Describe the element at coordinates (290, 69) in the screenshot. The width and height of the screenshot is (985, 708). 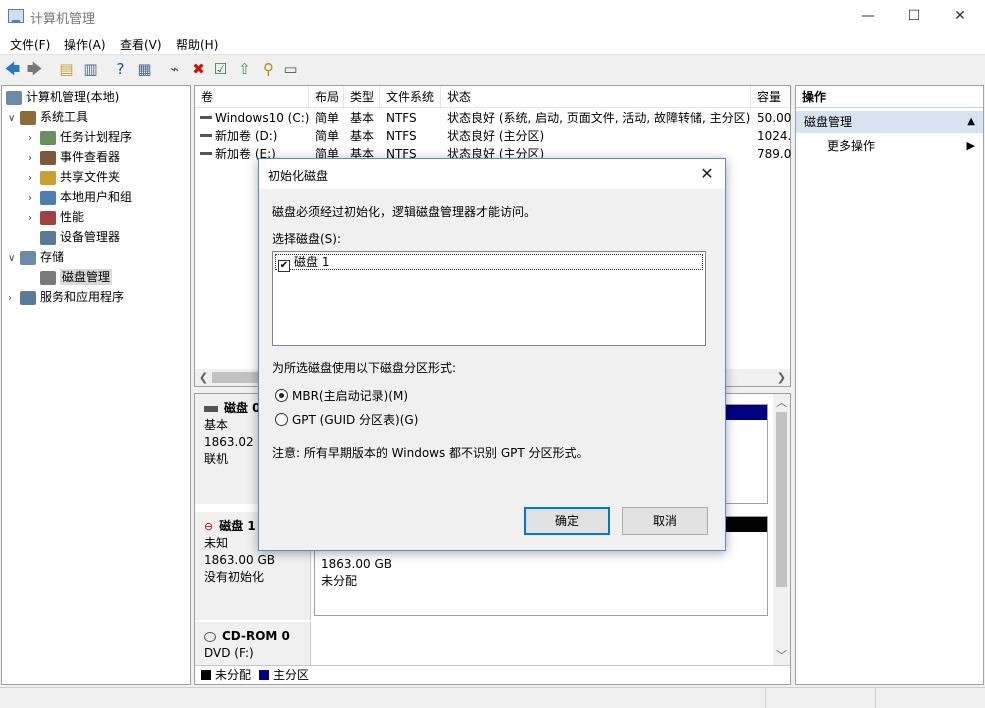
I see `view-list-icon: ▭` at that location.